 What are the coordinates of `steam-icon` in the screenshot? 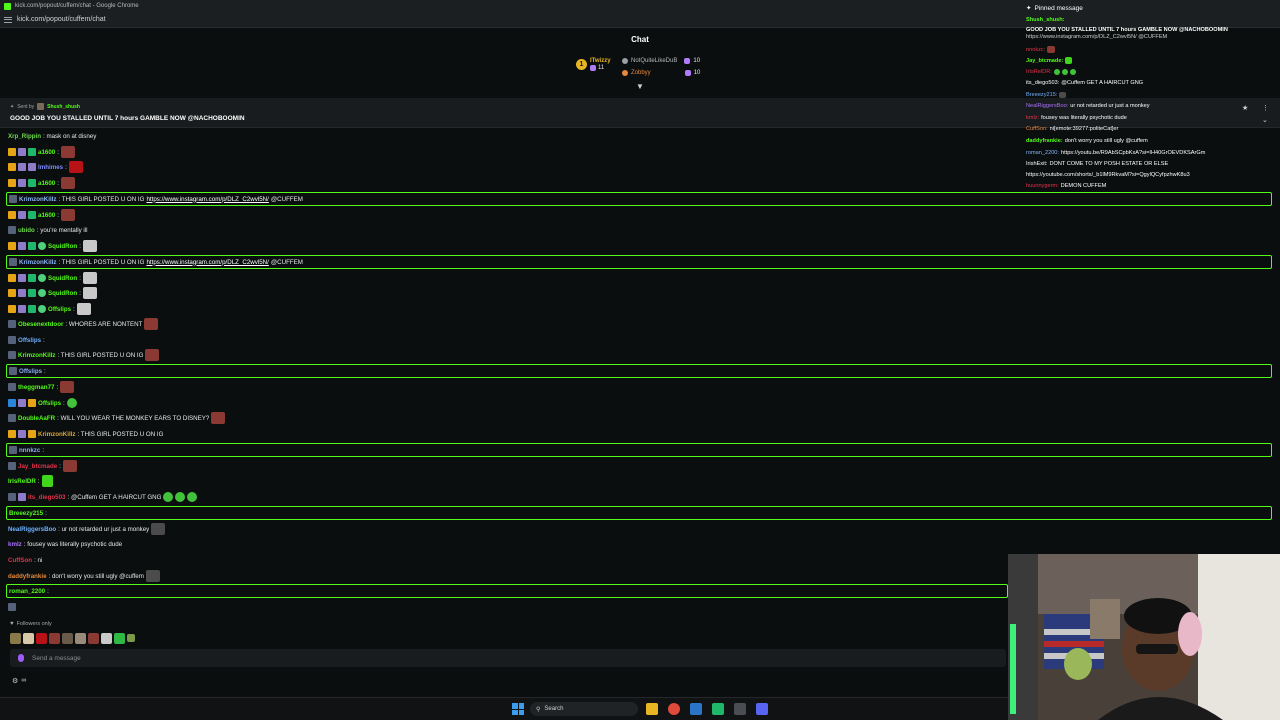 It's located at (696, 709).